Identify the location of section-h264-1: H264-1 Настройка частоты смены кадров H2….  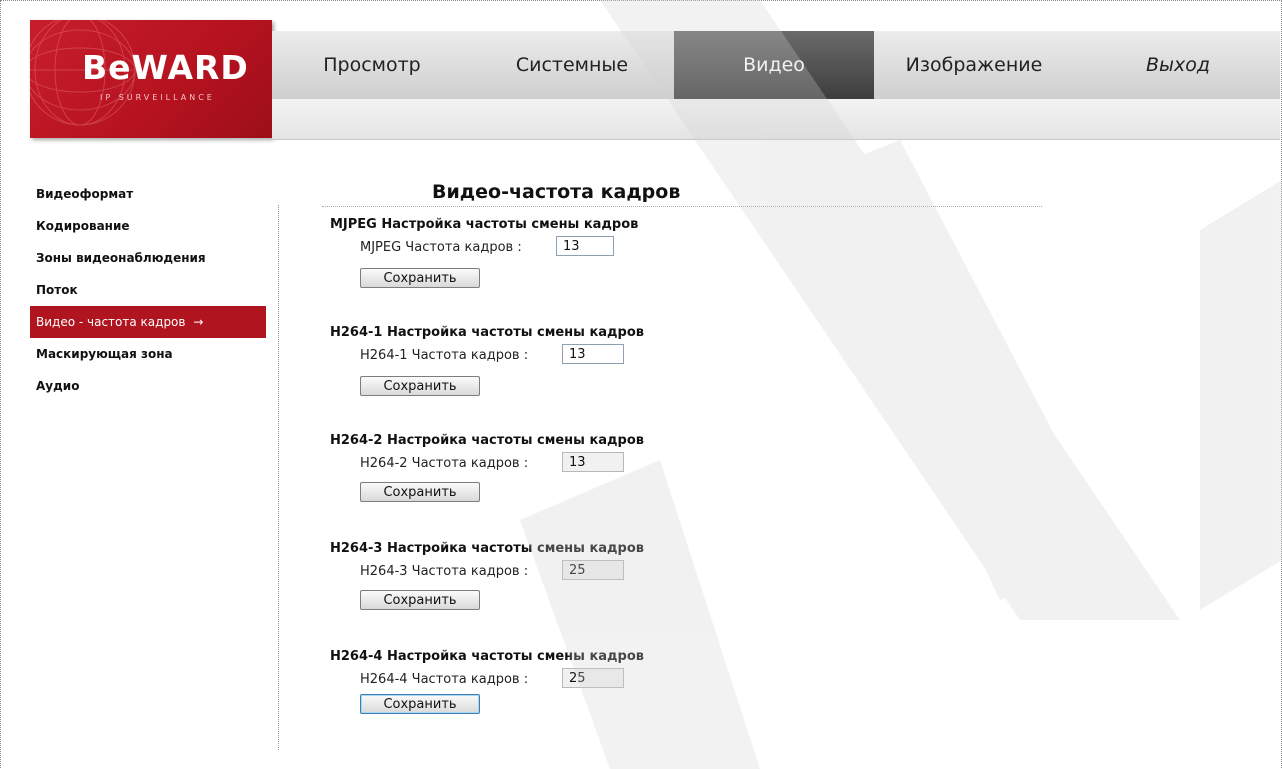
(580, 360).